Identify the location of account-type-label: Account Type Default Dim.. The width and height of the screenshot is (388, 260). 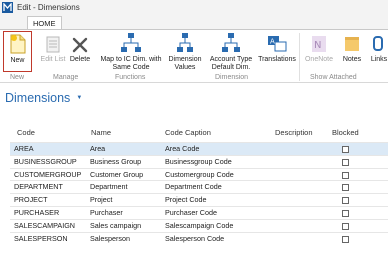
(231, 63).